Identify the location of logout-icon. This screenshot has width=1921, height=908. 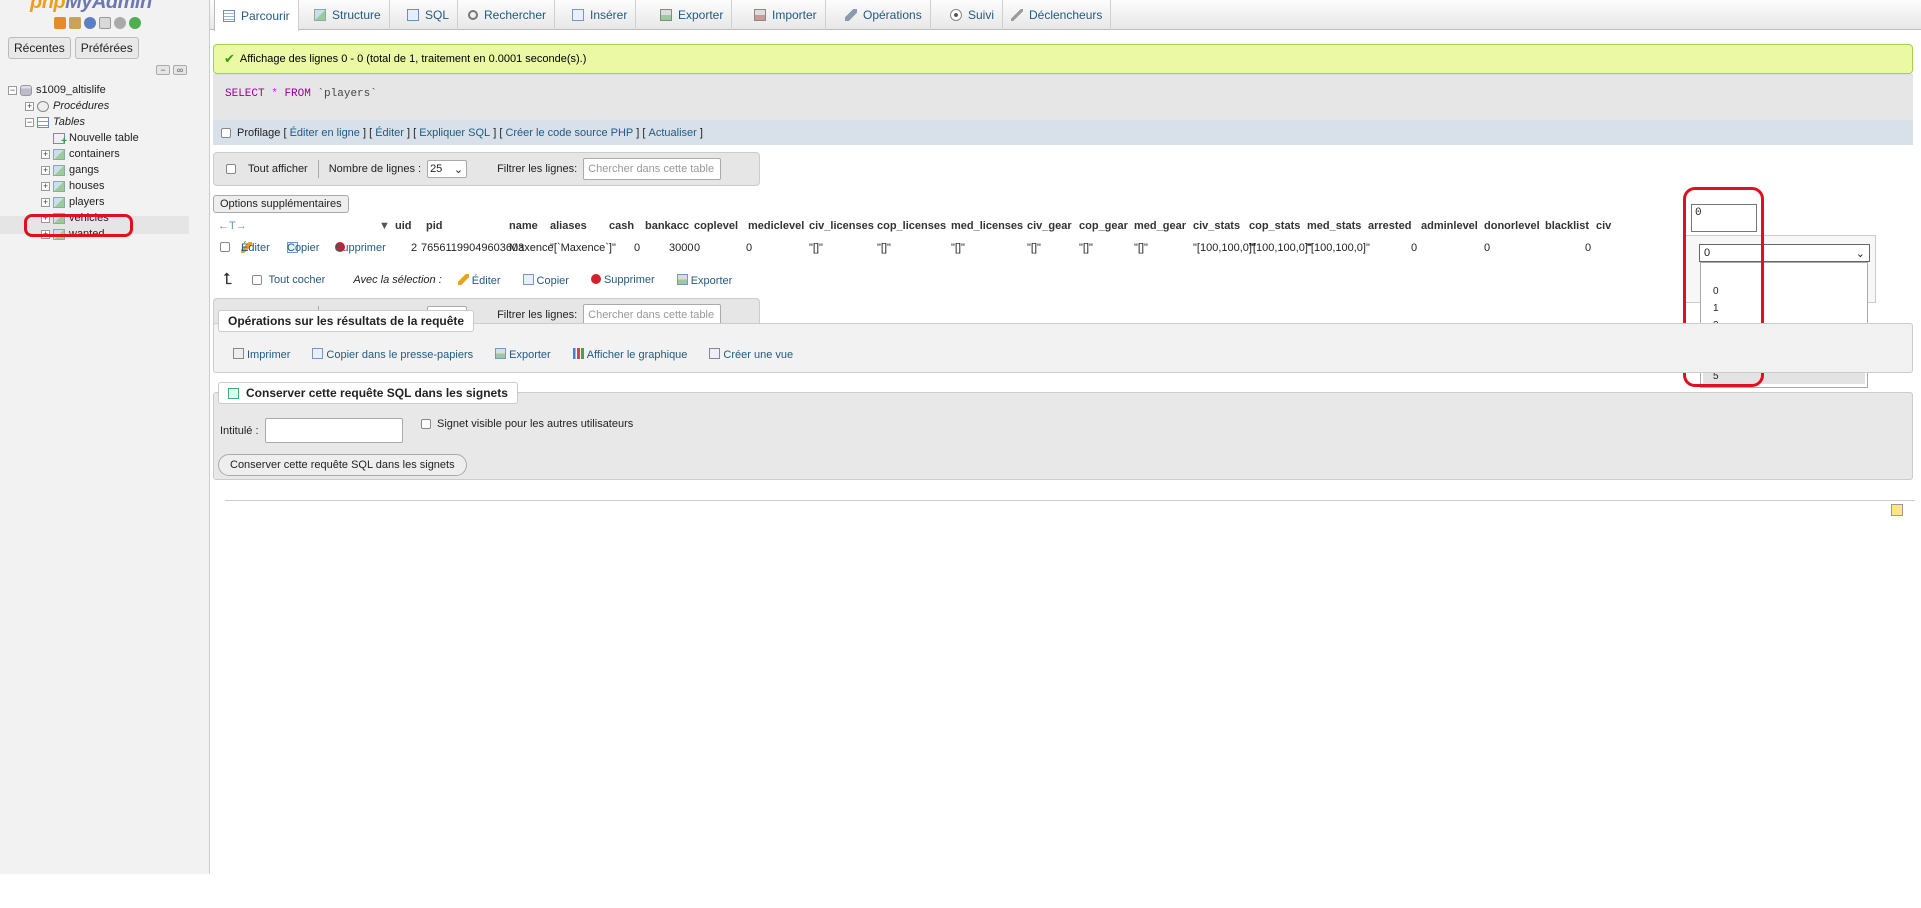
(75, 23).